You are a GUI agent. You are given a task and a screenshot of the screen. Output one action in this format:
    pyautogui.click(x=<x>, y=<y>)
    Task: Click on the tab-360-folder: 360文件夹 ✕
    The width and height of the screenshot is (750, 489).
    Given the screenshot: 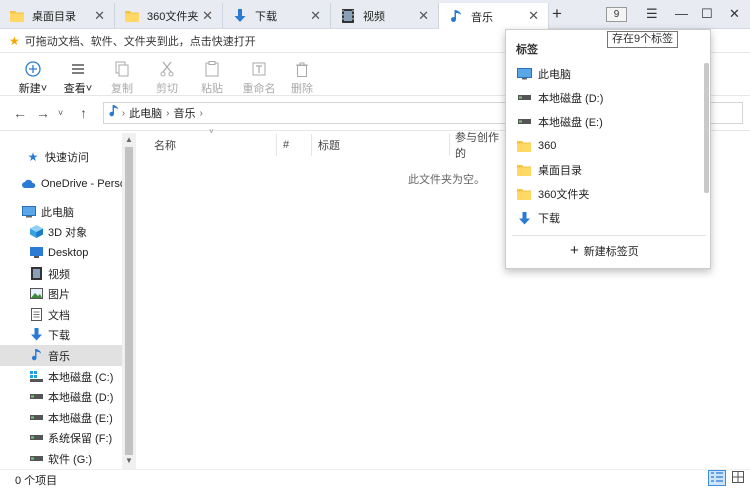 What is the action you would take?
    pyautogui.click(x=169, y=16)
    